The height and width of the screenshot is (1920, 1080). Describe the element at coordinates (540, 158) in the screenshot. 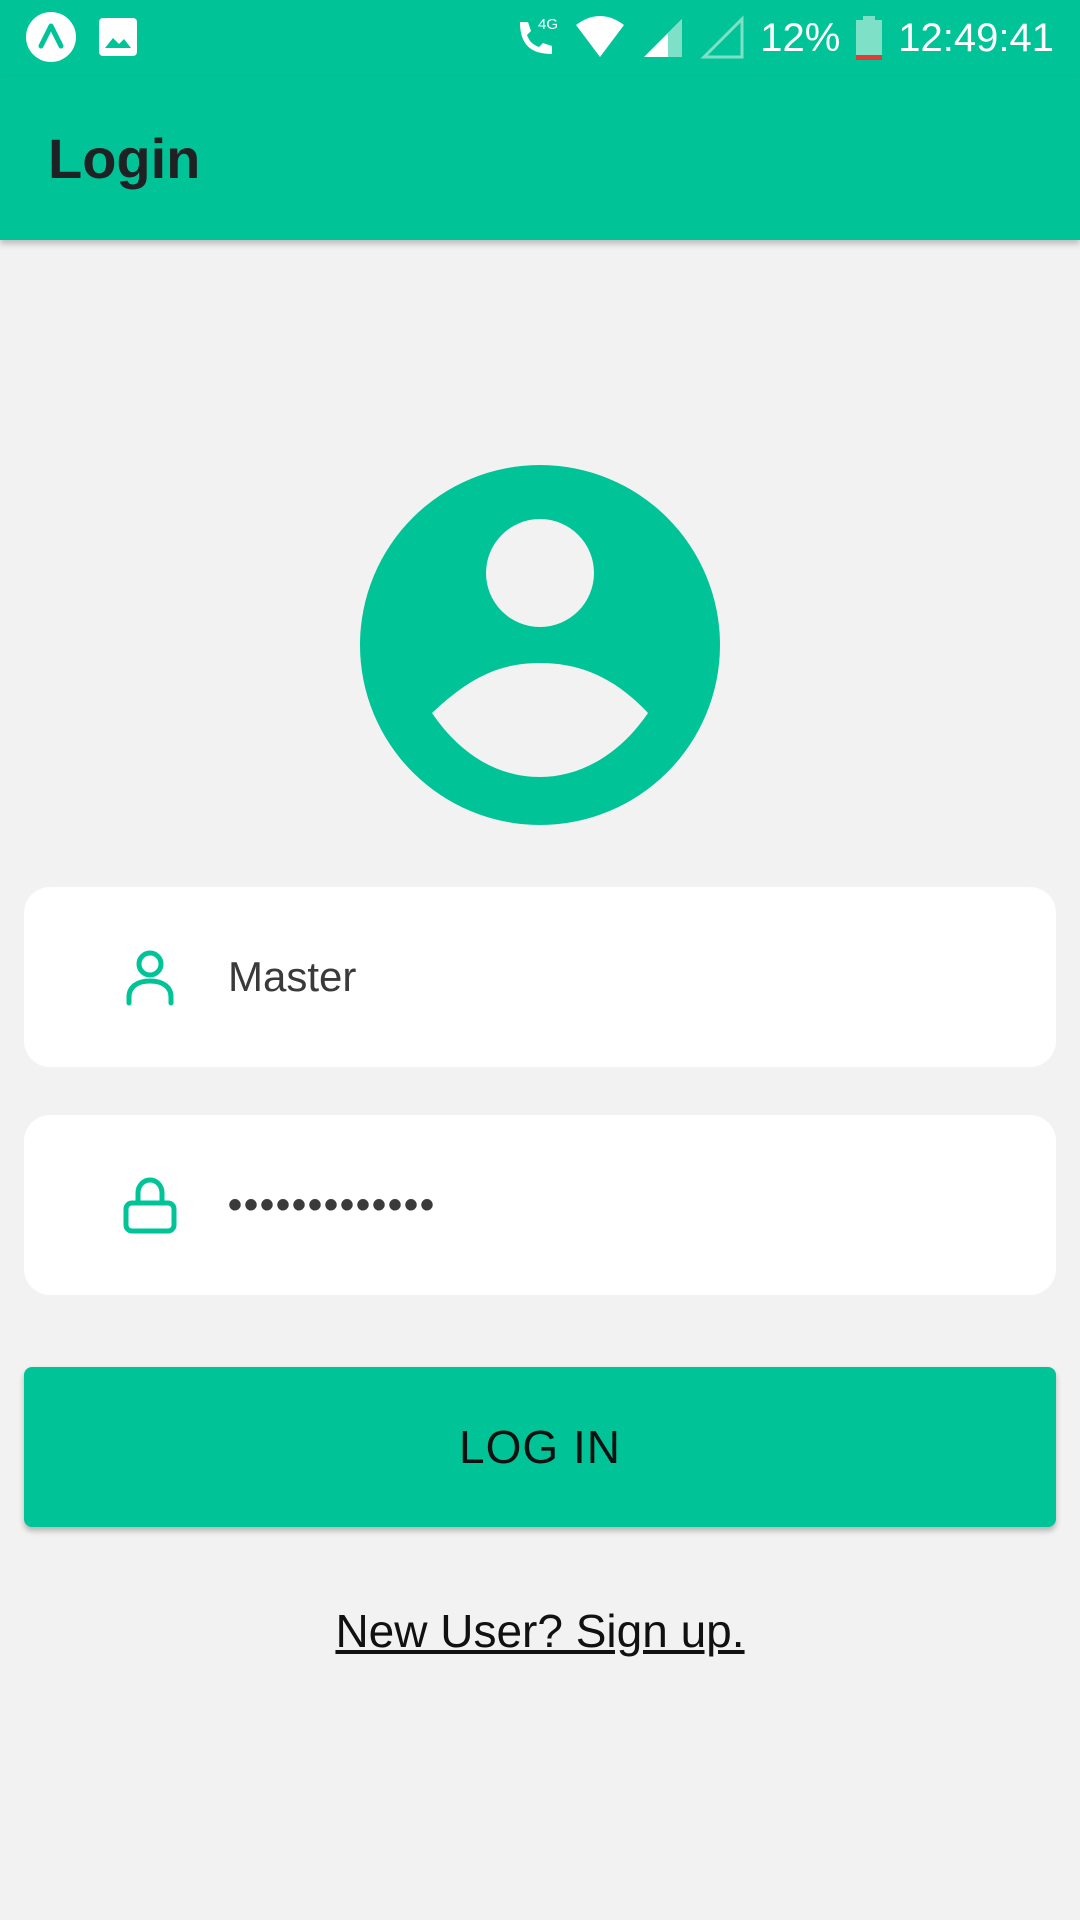

I see `app-bar: Login` at that location.